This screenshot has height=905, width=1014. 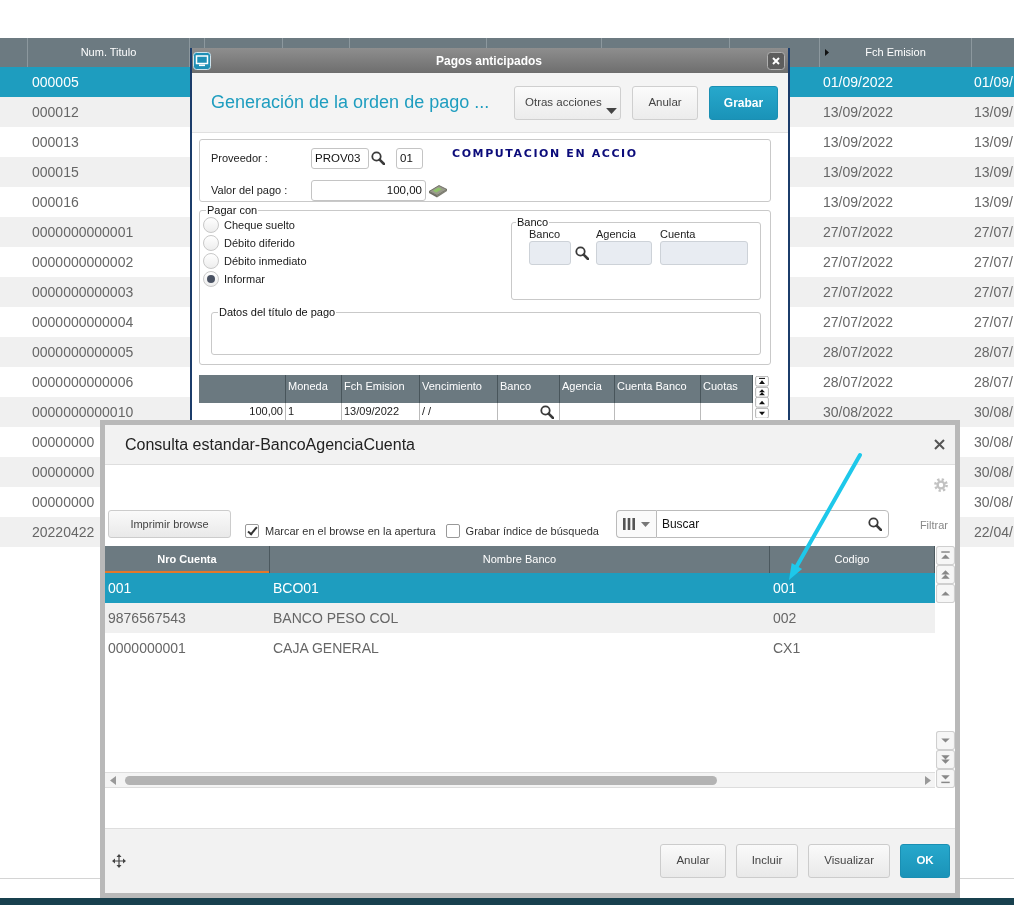 What do you see at coordinates (340, 158) in the screenshot?
I see `text-field: PROV03` at bounding box center [340, 158].